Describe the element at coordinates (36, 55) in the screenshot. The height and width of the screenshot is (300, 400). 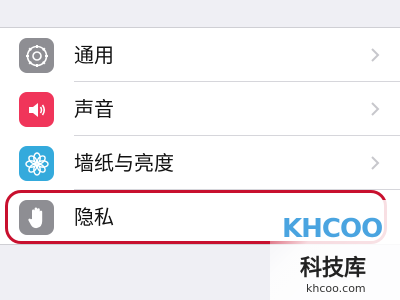
I see `gear-icon` at that location.